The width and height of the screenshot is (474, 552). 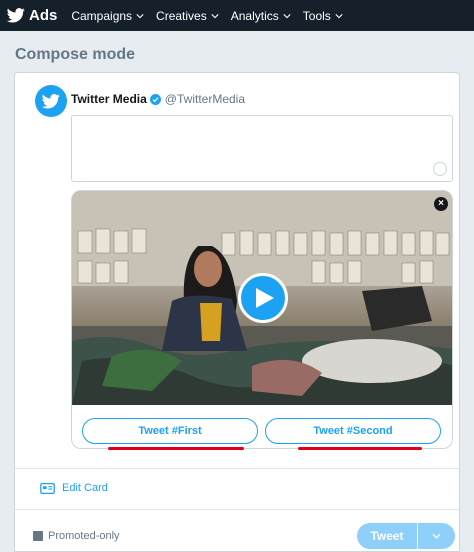 I want to click on edit-card-link: Edit Card, so click(x=74, y=488).